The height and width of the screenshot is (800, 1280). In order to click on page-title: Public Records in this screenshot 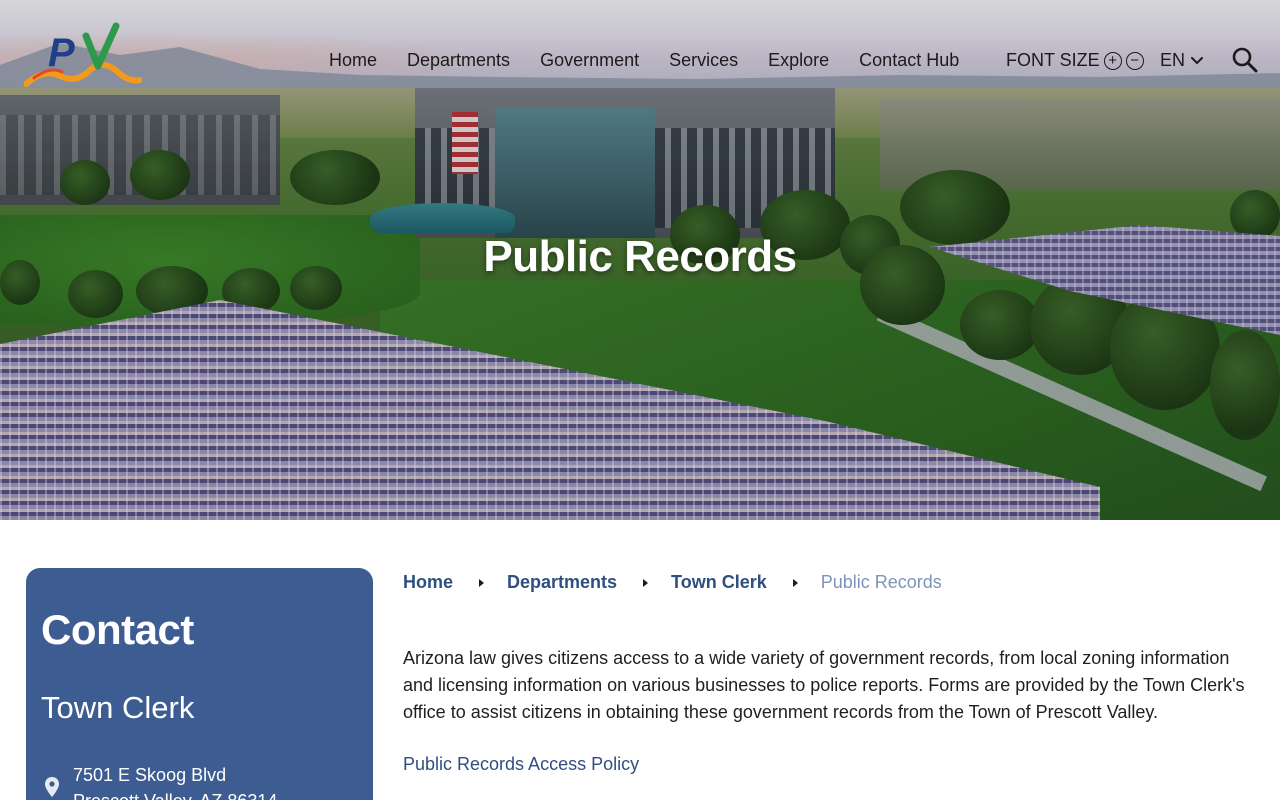, I will do `click(640, 256)`.